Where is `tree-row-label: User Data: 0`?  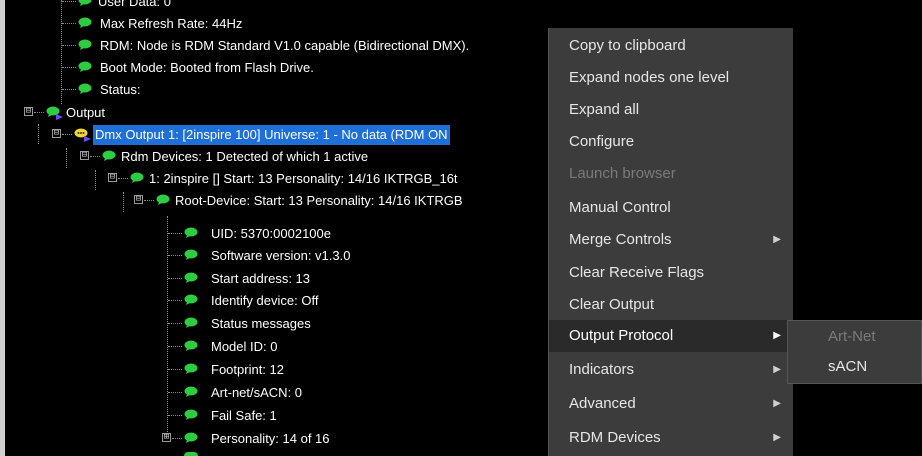 tree-row-label: User Data: 0 is located at coordinates (134, 4).